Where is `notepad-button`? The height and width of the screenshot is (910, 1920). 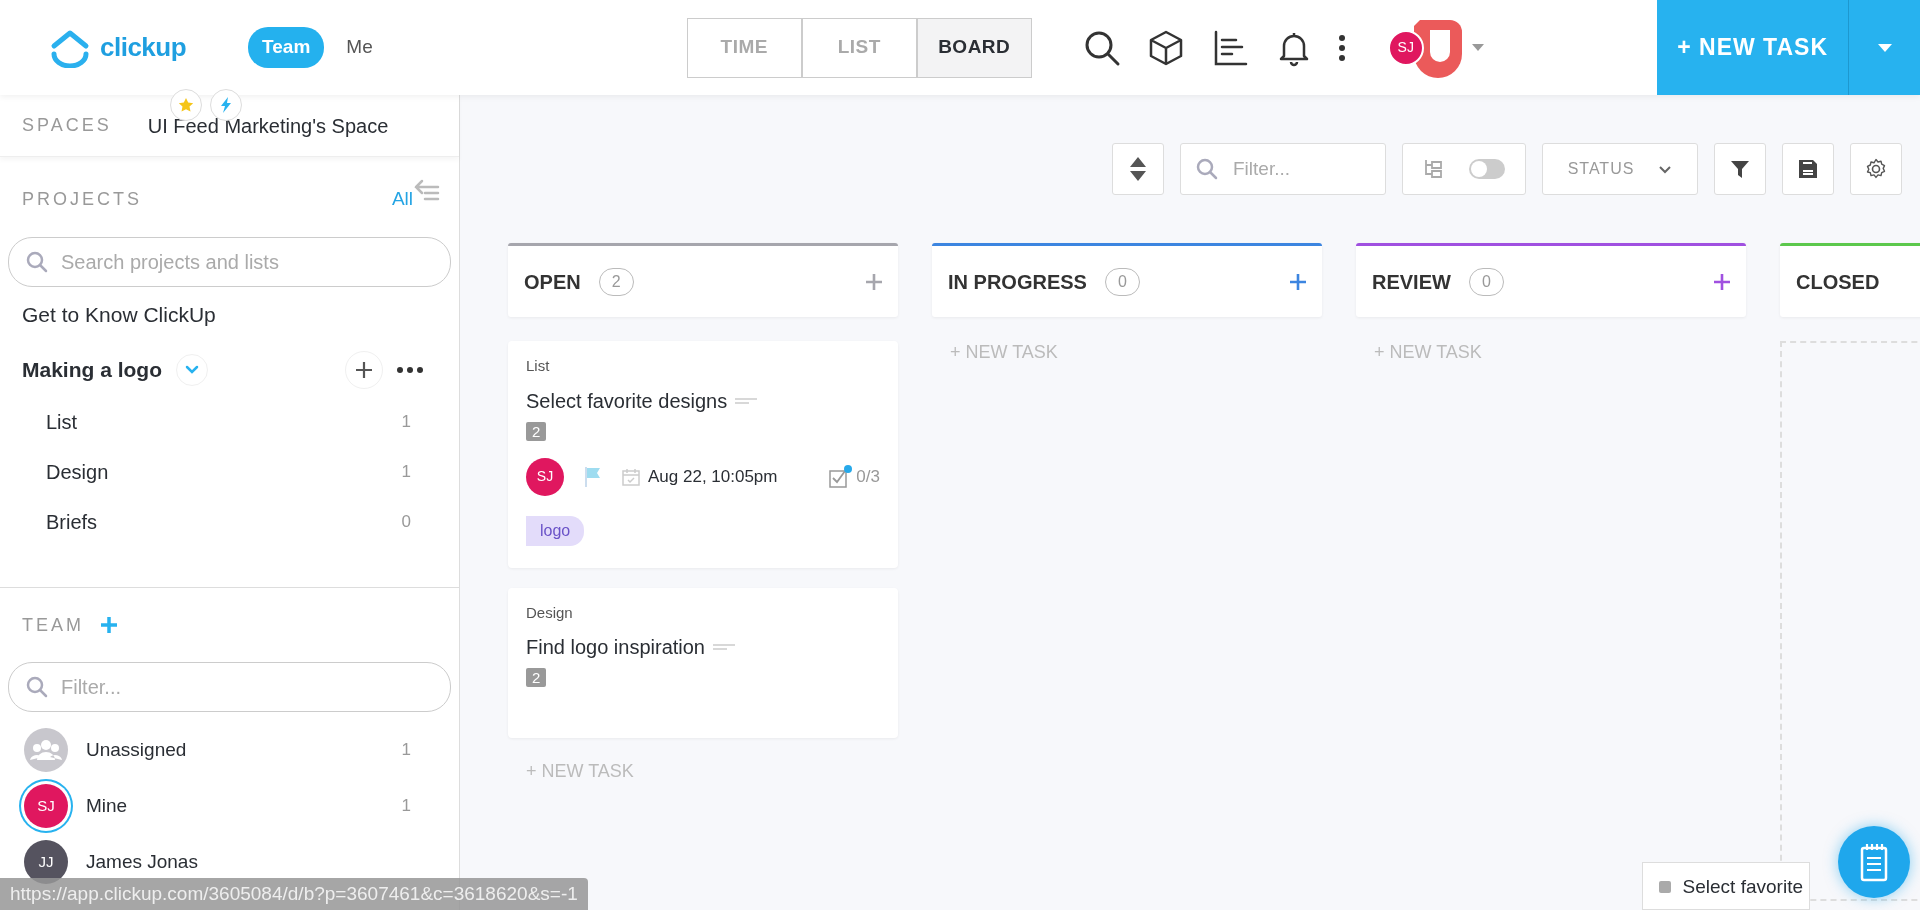
notepad-button is located at coordinates (1874, 862).